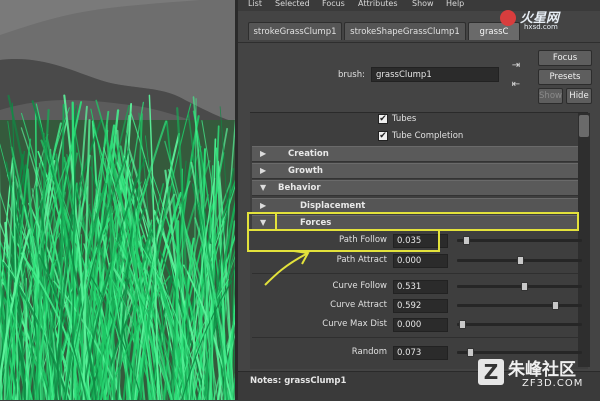 This screenshot has height=401, width=600. I want to click on separator, so click(415, 337).